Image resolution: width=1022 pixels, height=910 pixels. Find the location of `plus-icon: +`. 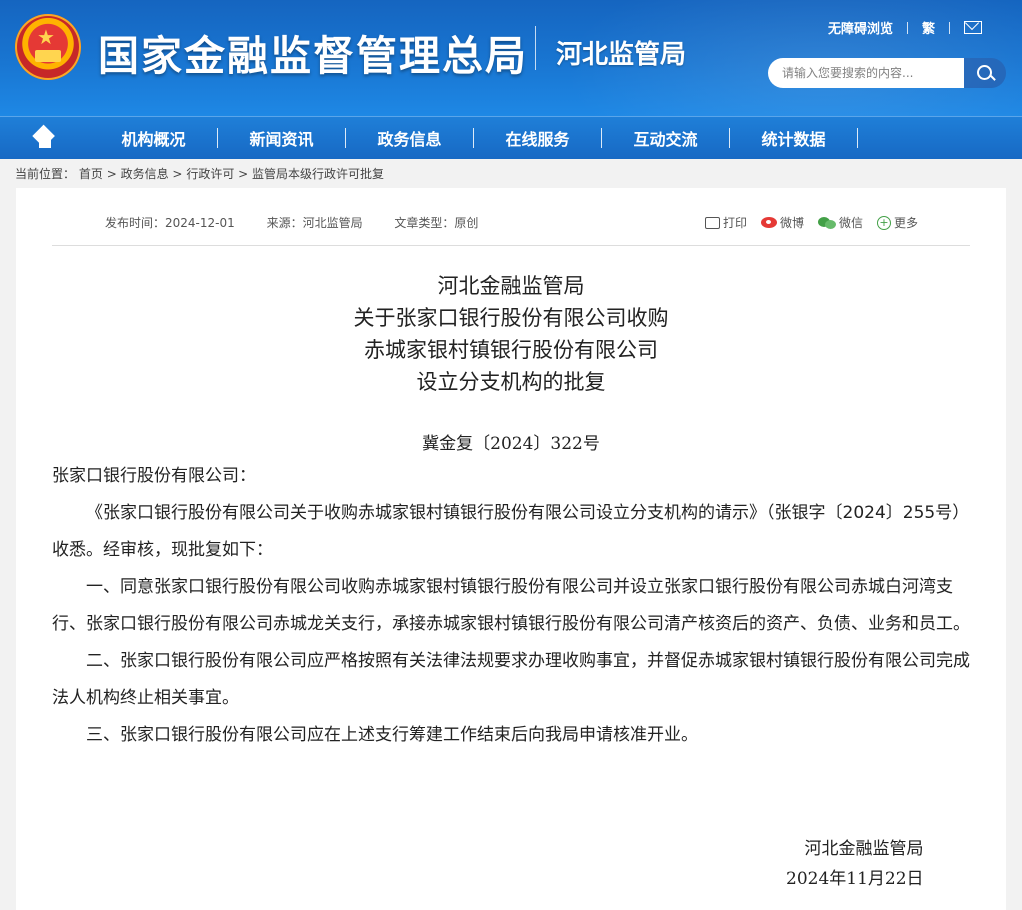

plus-icon: + is located at coordinates (883, 222).